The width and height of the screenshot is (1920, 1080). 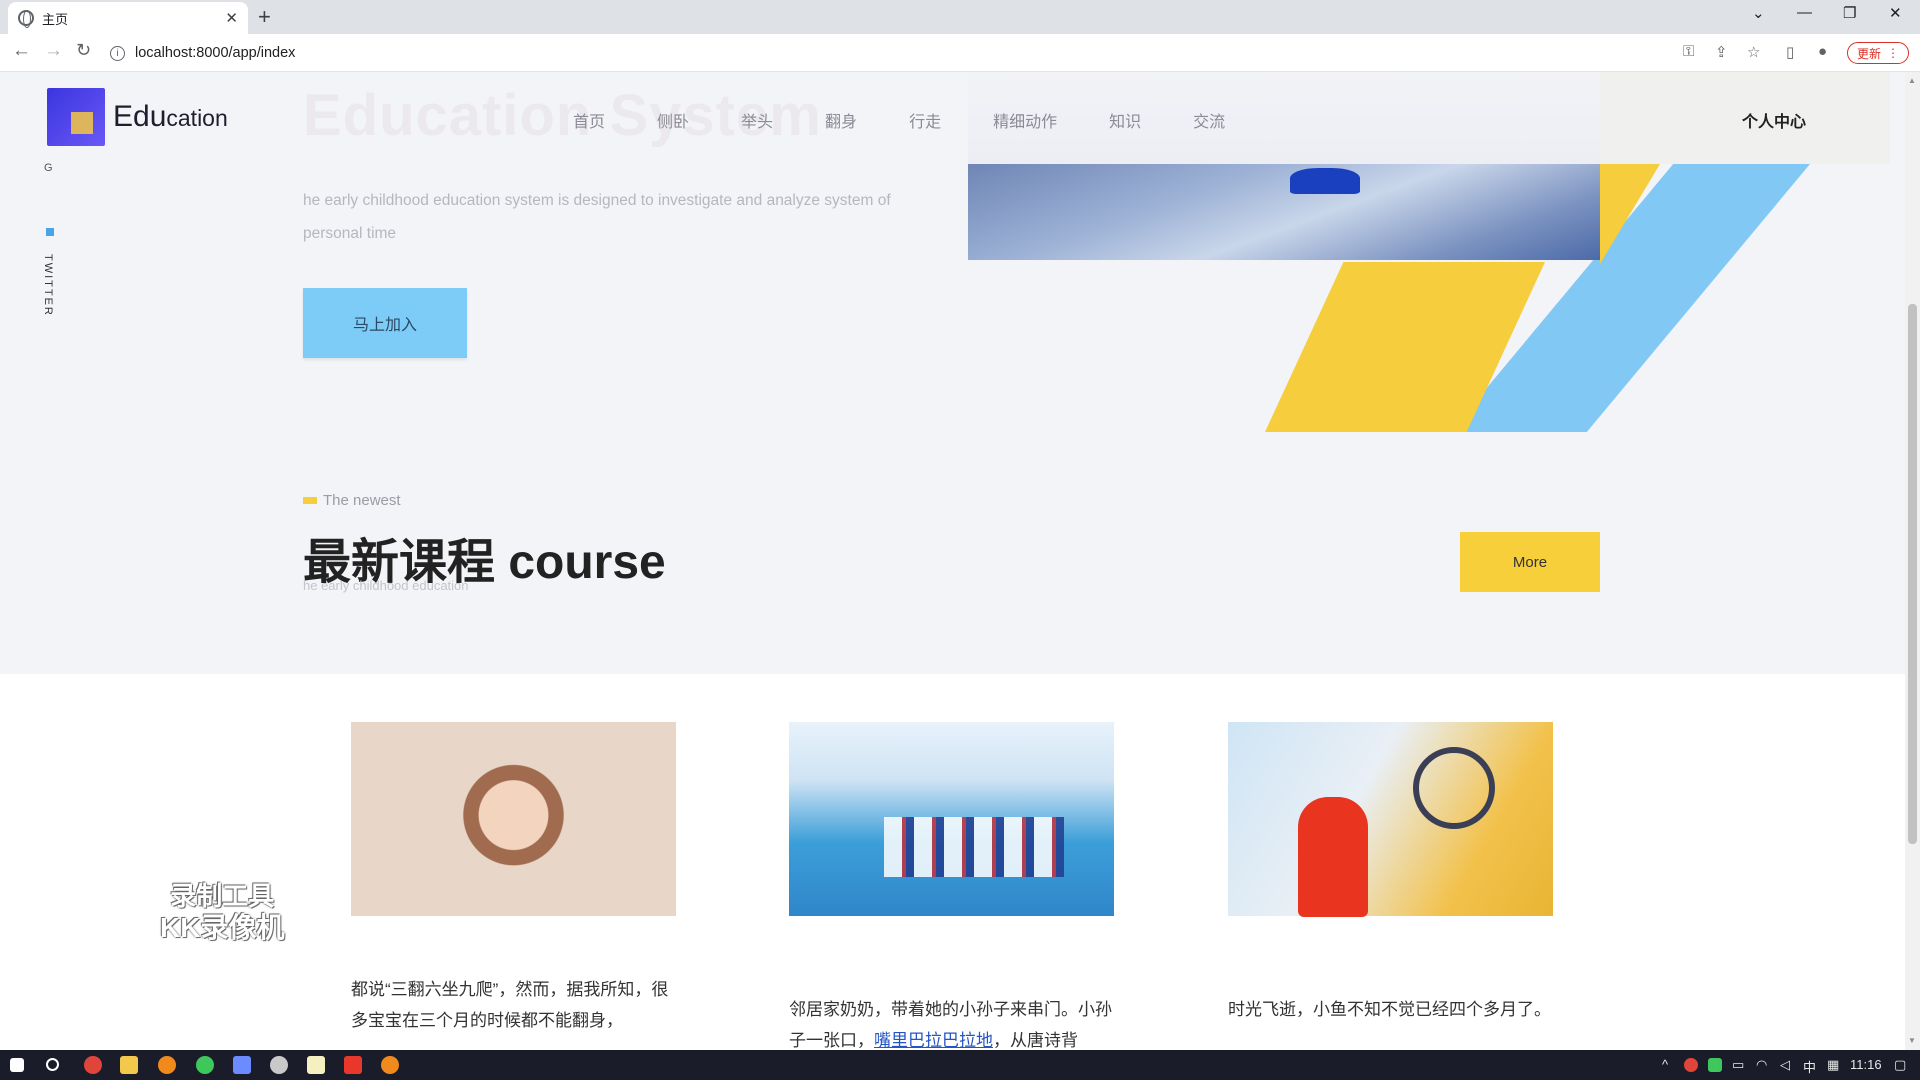 I want to click on twitter-link: TWITTER, so click(x=48, y=285).